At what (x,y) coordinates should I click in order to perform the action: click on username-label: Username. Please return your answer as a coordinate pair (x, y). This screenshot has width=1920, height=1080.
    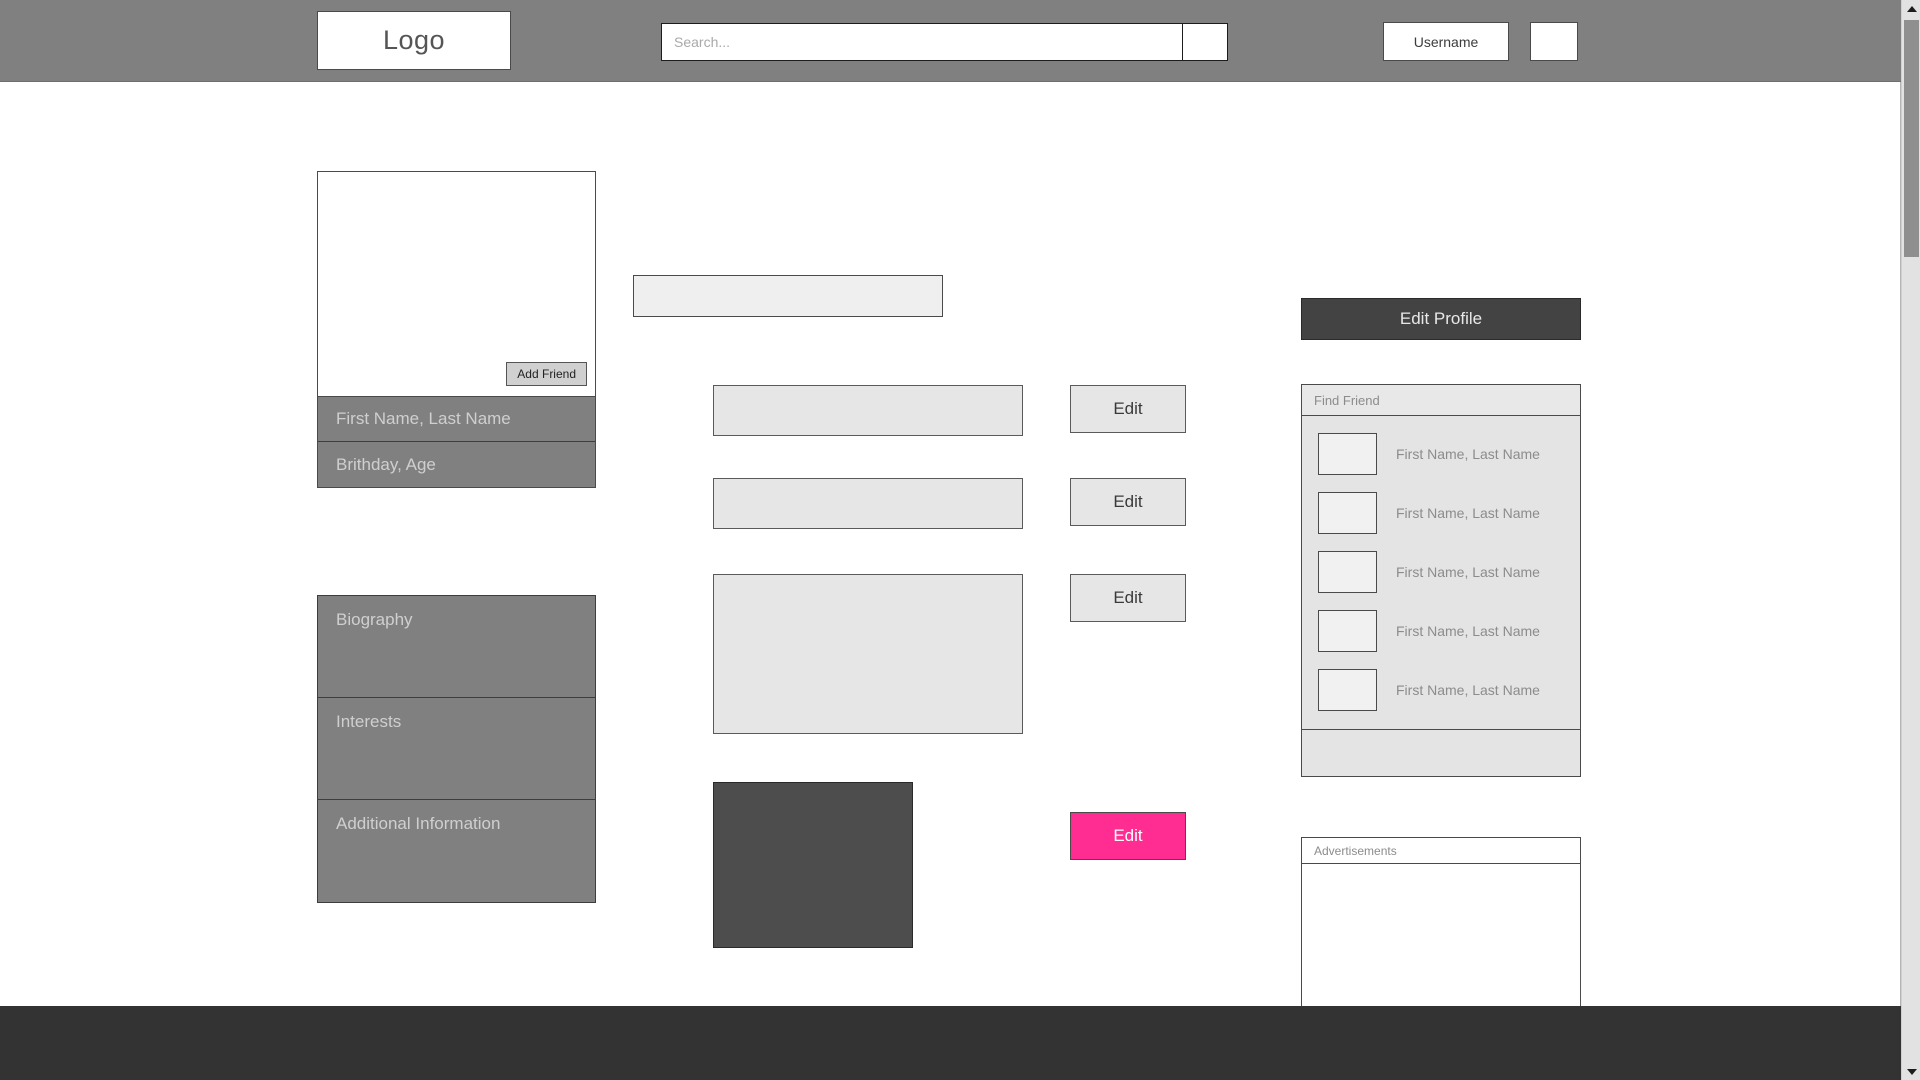
    Looking at the image, I should click on (1446, 41).